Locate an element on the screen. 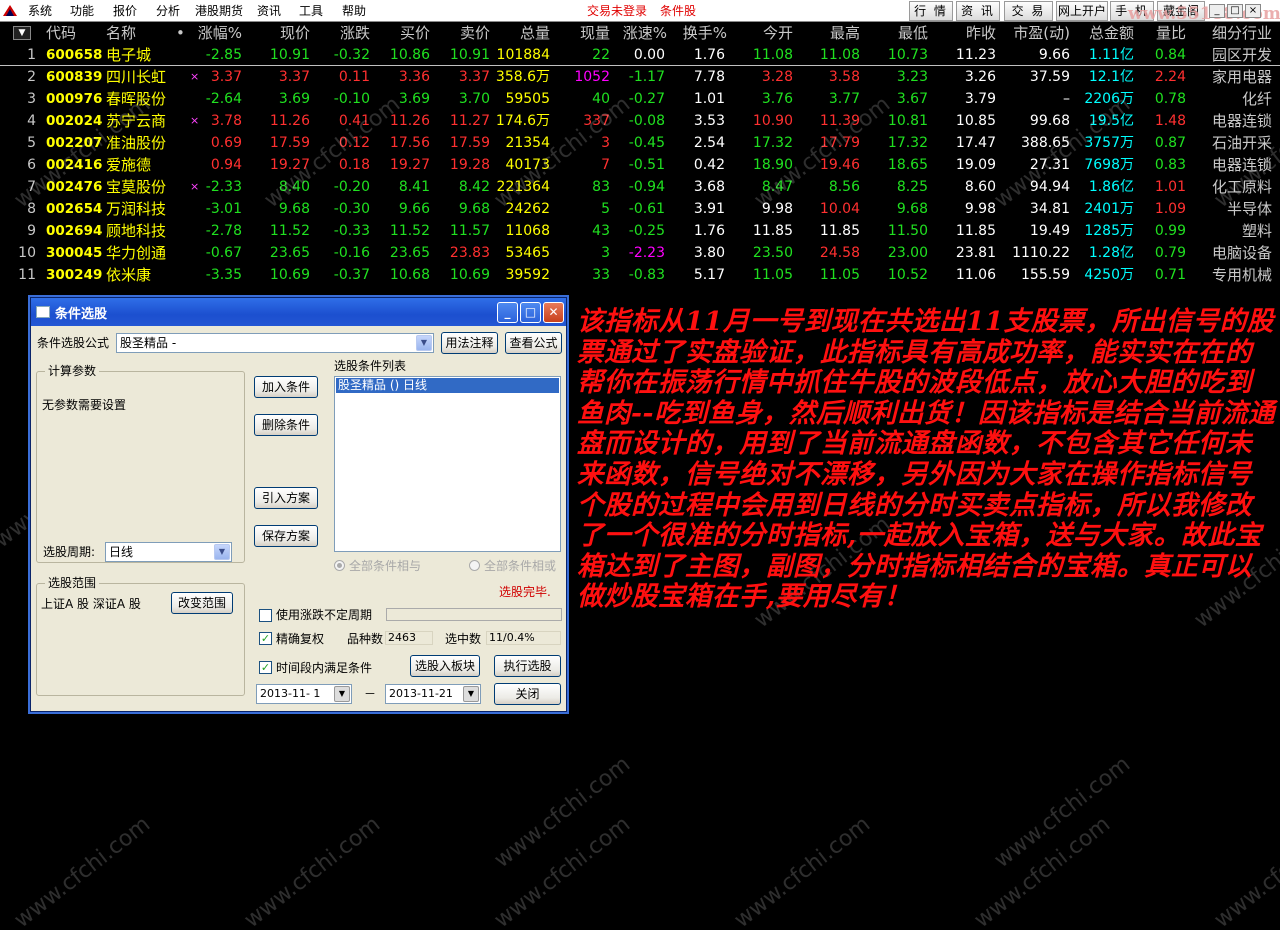 The width and height of the screenshot is (1280, 930). chk-time-range: ✓ is located at coordinates (265, 667).